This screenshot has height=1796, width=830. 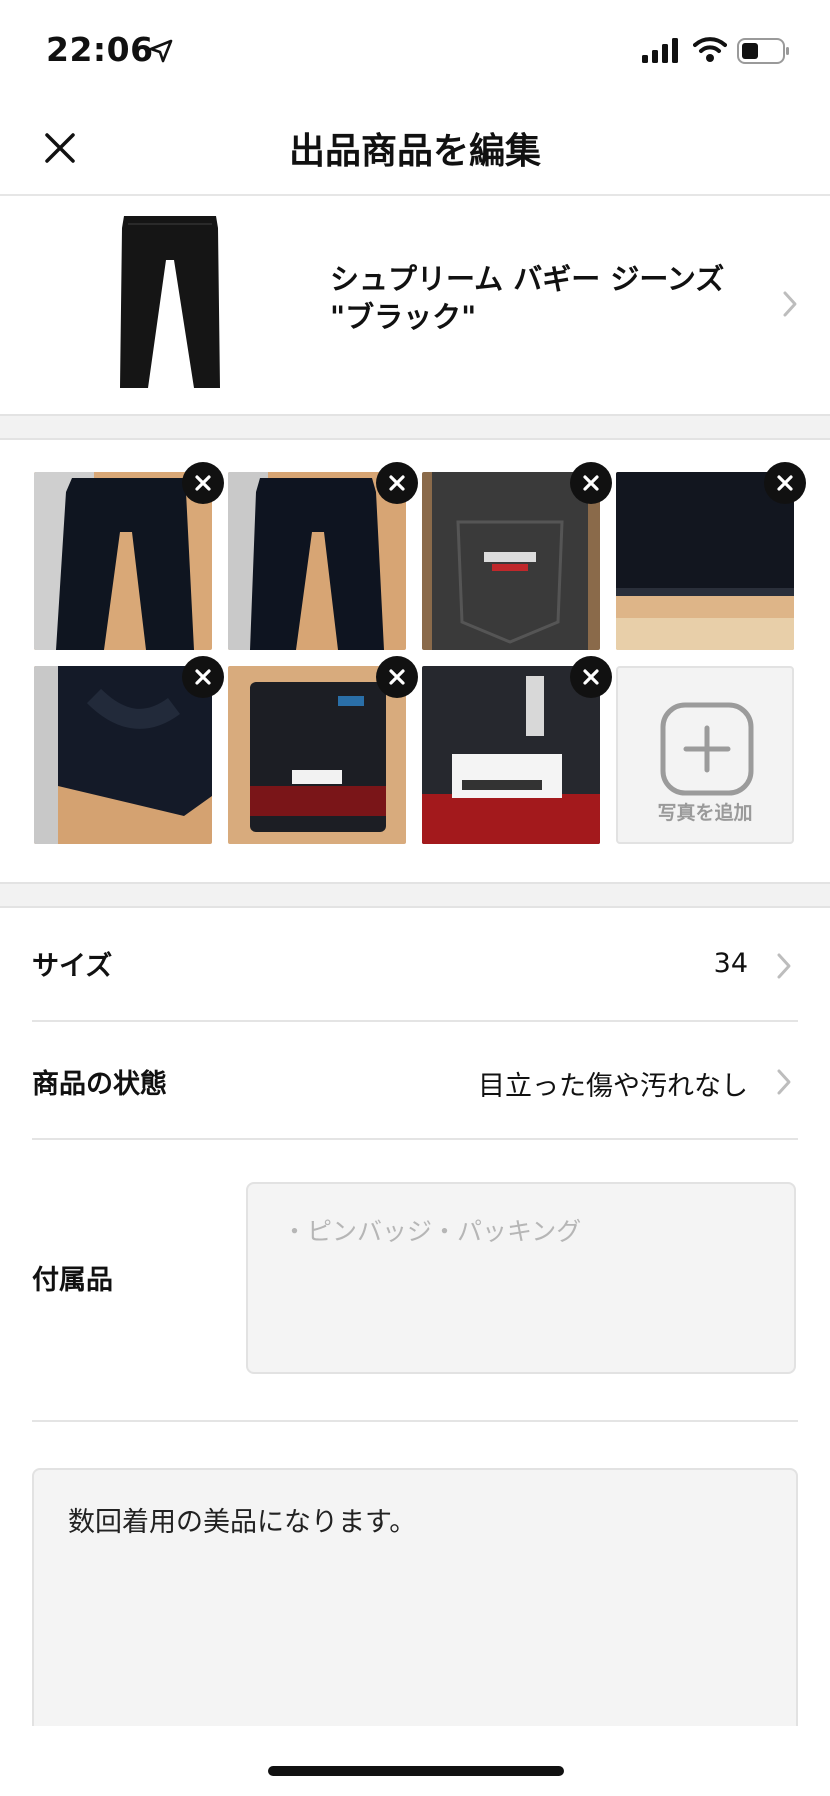 What do you see at coordinates (613, 1086) in the screenshot?
I see `condition-value: 目立った傷や汚れなし` at bounding box center [613, 1086].